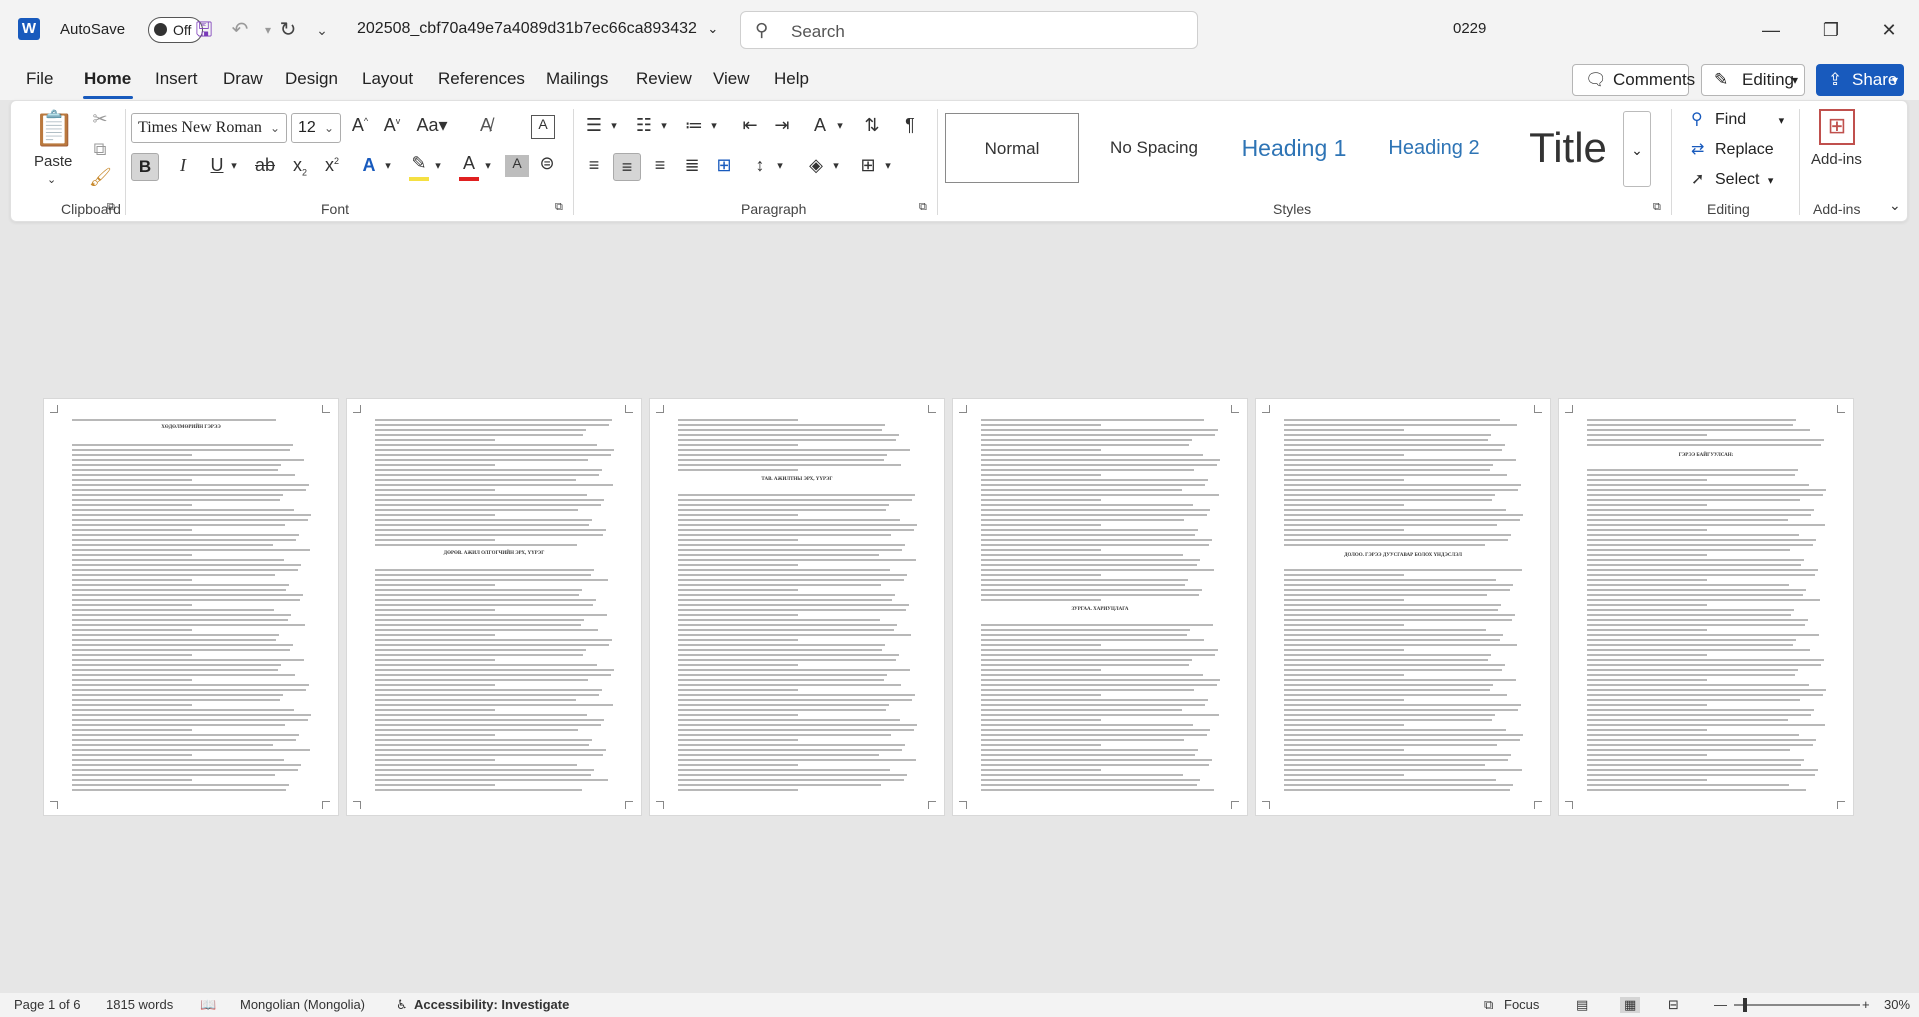 This screenshot has width=1919, height=1017. What do you see at coordinates (369, 165) in the screenshot?
I see `text-effects-icon: A` at bounding box center [369, 165].